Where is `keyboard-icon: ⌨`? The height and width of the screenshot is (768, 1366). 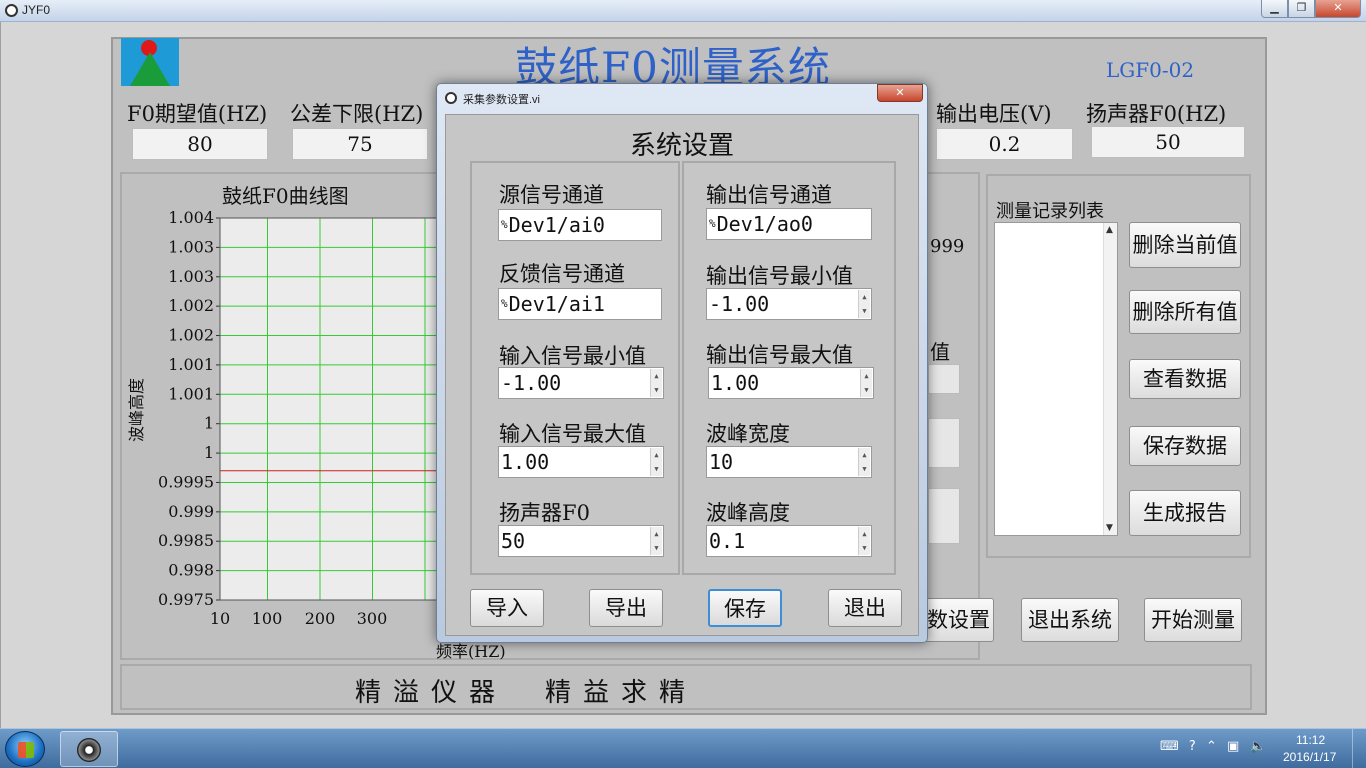 keyboard-icon: ⌨ is located at coordinates (1169, 746).